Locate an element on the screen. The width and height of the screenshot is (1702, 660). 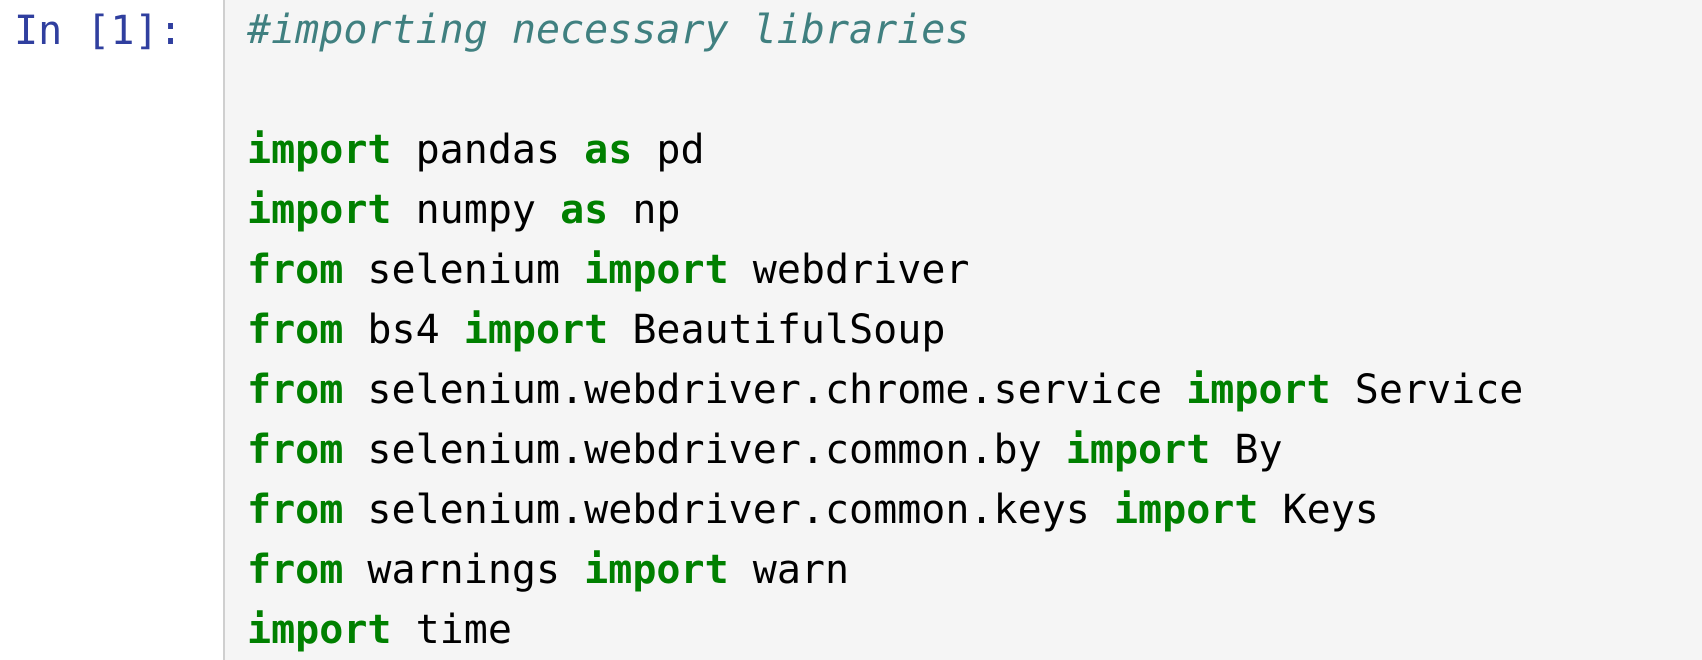
code-text: warnings is located at coordinates (464, 570).